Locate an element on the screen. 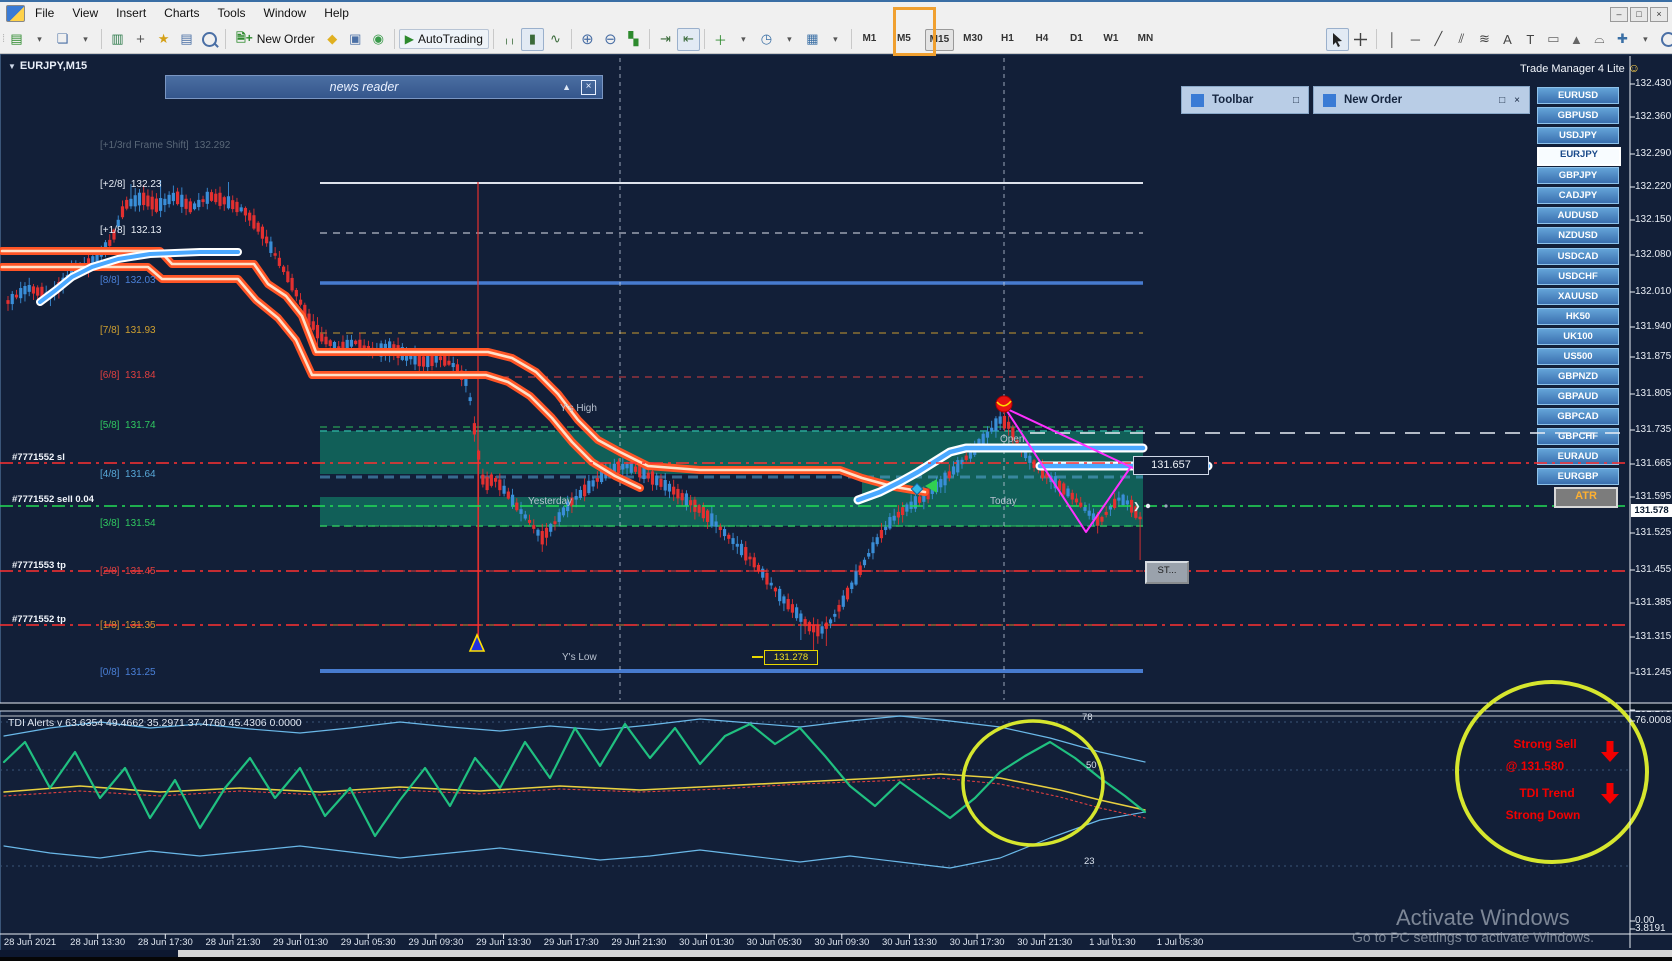  new-chart-dropdown-icon: ▾ is located at coordinates (39, 39).